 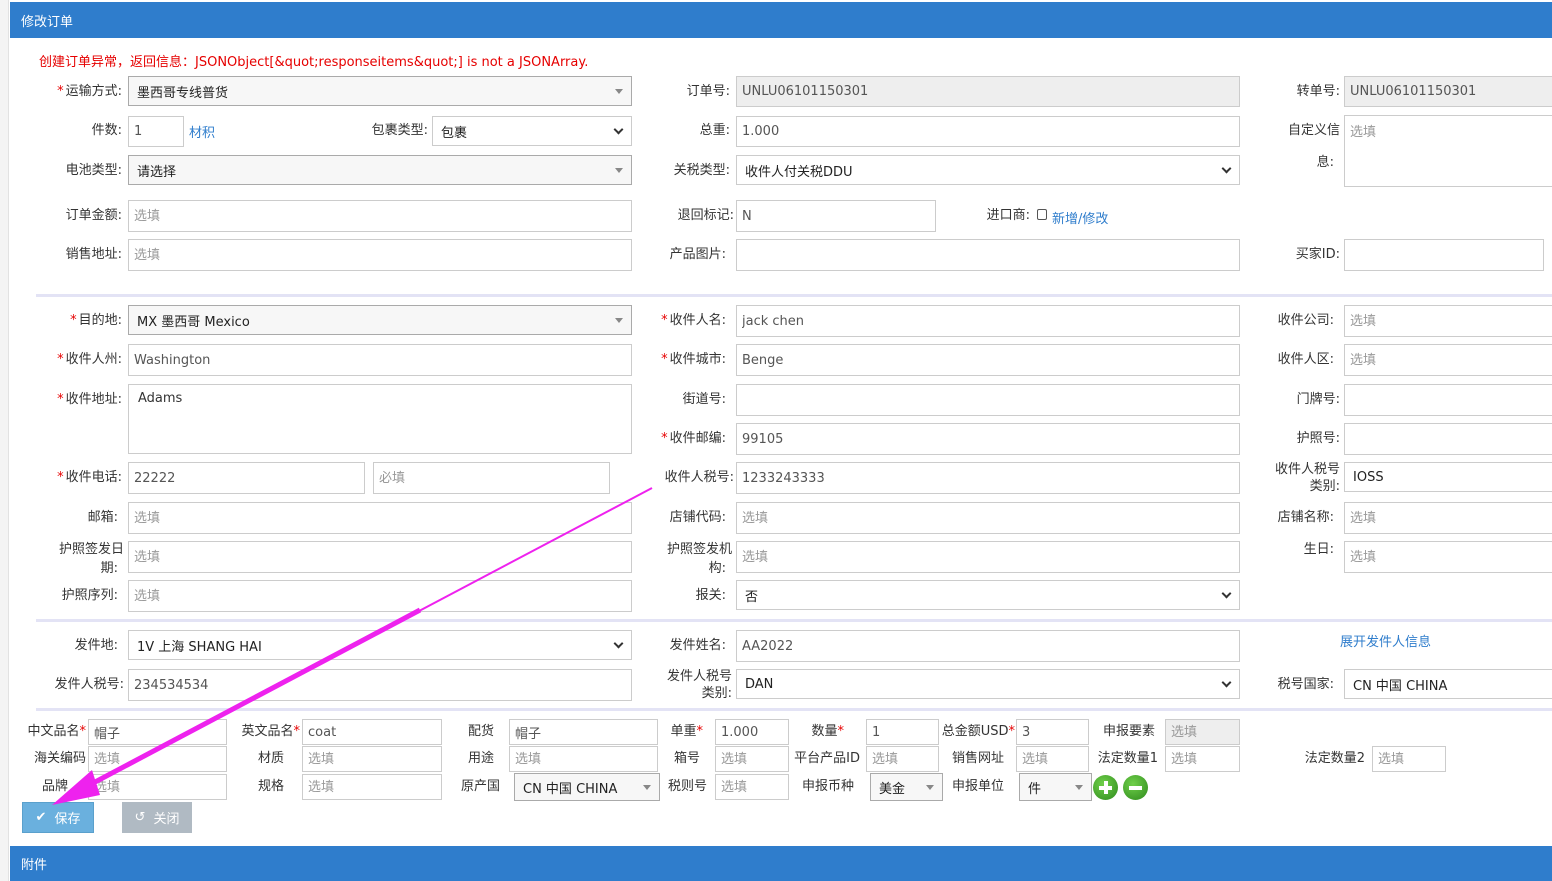 What do you see at coordinates (583, 732) in the screenshot?
I see `allocation-input` at bounding box center [583, 732].